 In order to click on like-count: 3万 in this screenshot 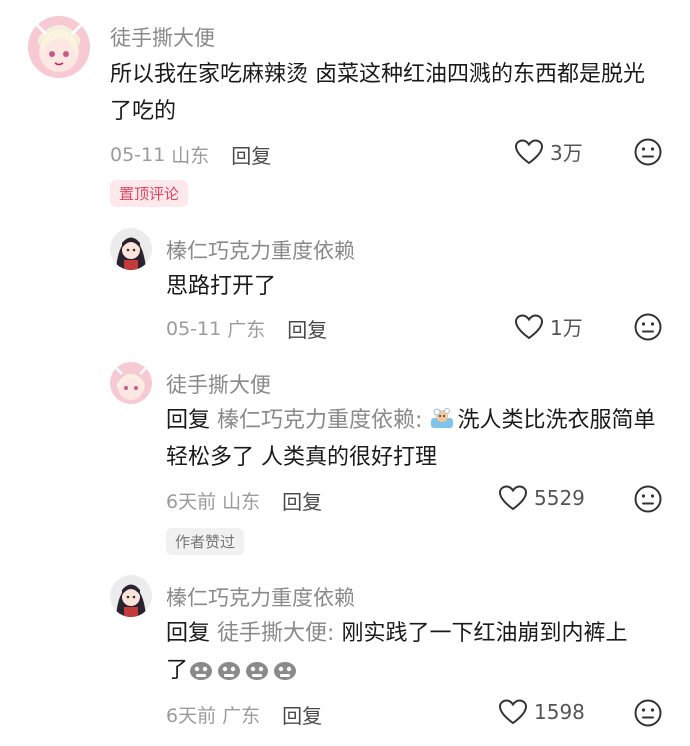, I will do `click(566, 153)`.